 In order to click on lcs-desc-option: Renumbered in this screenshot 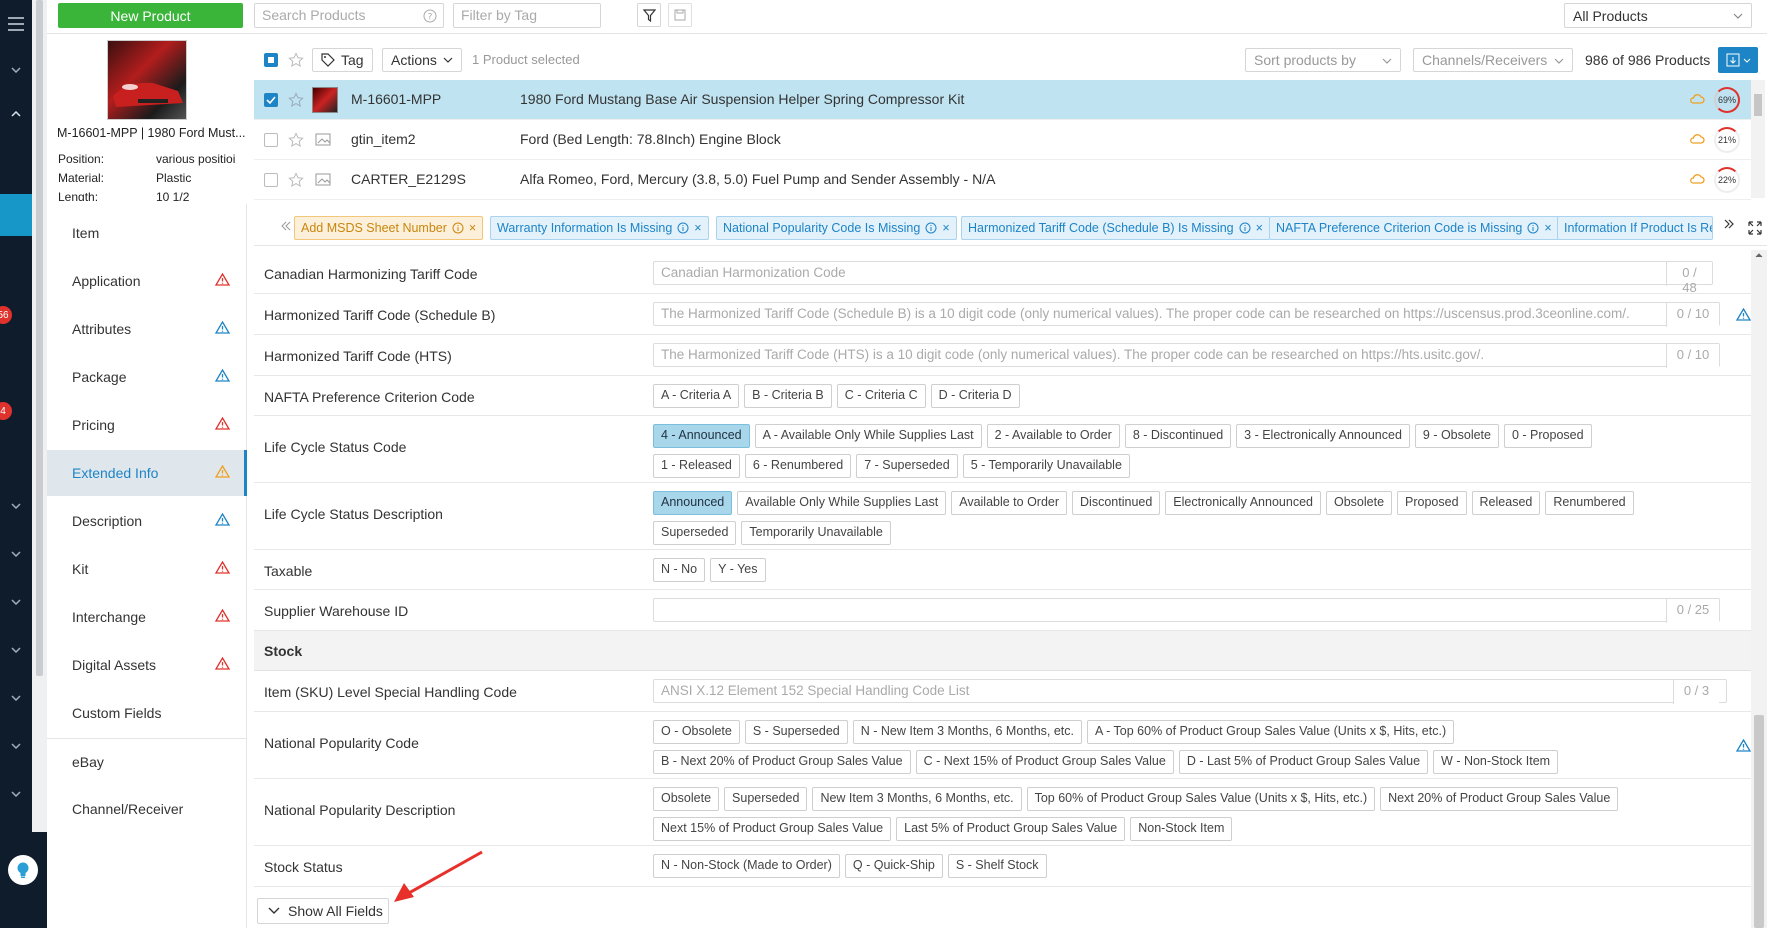, I will do `click(1589, 503)`.